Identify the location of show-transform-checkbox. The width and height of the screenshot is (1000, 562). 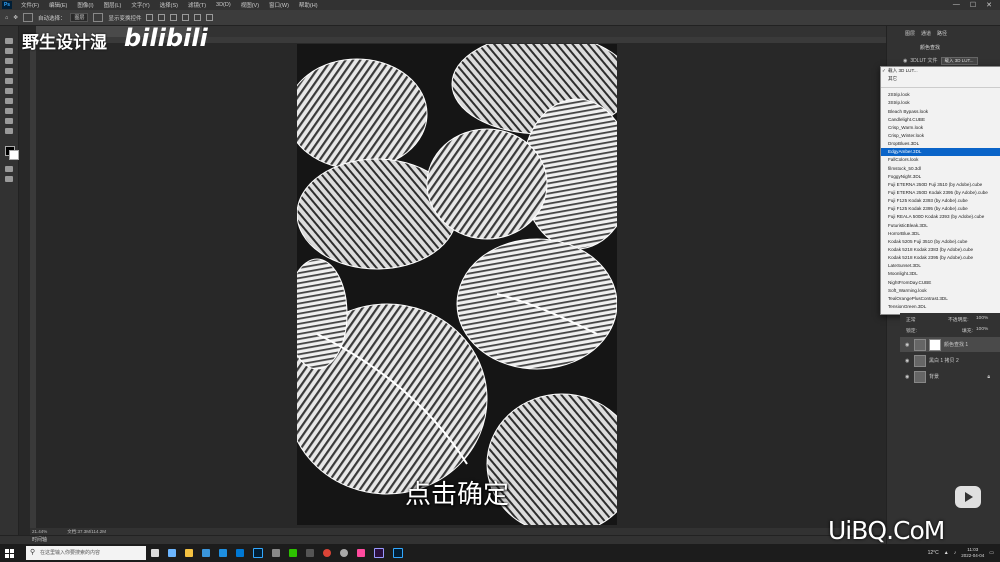
(98, 17).